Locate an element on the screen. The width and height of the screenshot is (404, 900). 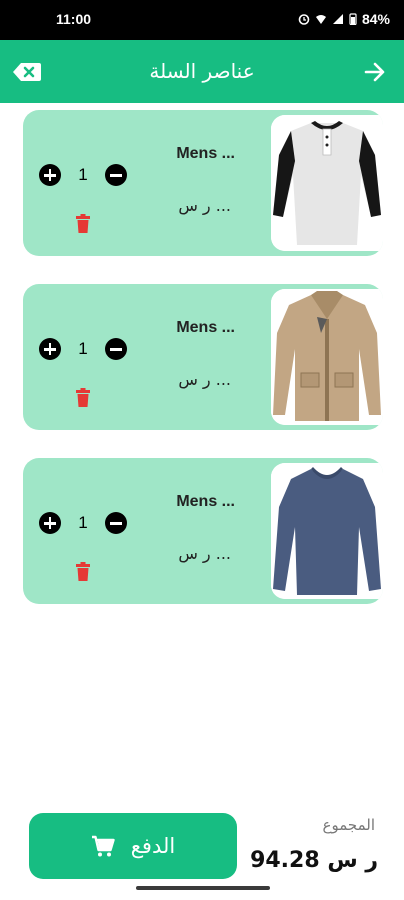
henley-shirt-image is located at coordinates (327, 183).